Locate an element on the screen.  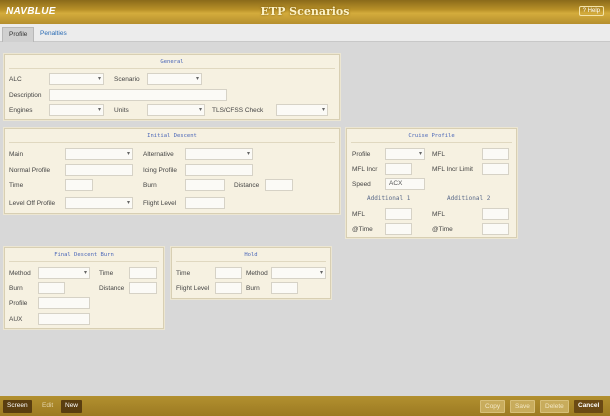
hold-title: Hold is located at coordinates (251, 255).